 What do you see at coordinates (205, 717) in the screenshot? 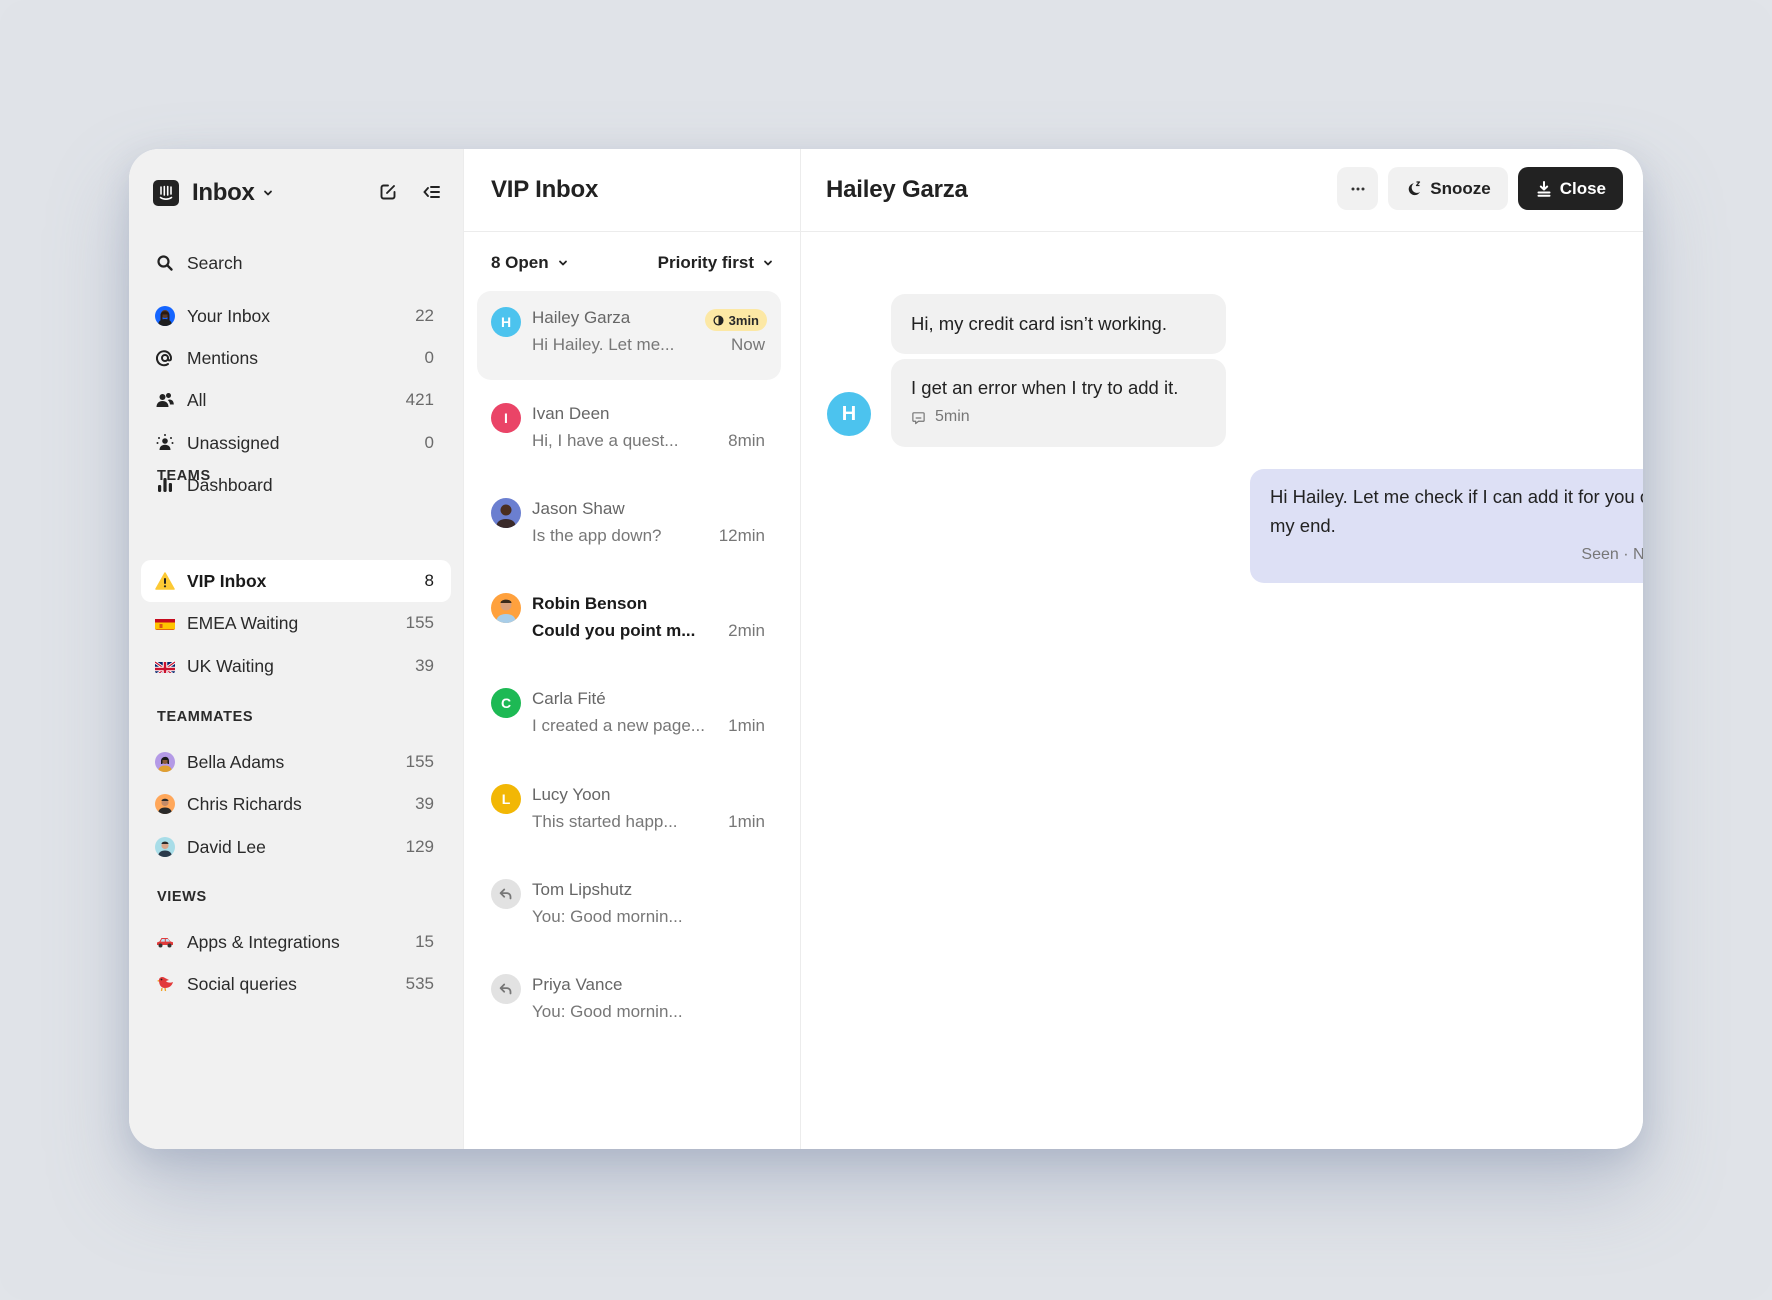
I see `teammates-heading: TEAMMATES` at bounding box center [205, 717].